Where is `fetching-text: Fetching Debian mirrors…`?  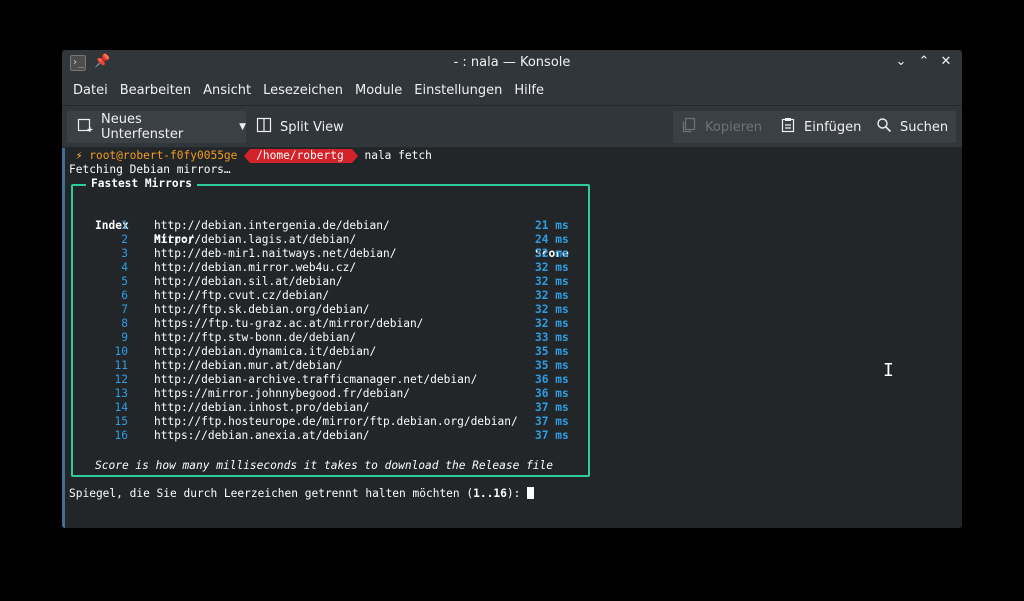
fetching-text: Fetching Debian mirrors… is located at coordinates (150, 169).